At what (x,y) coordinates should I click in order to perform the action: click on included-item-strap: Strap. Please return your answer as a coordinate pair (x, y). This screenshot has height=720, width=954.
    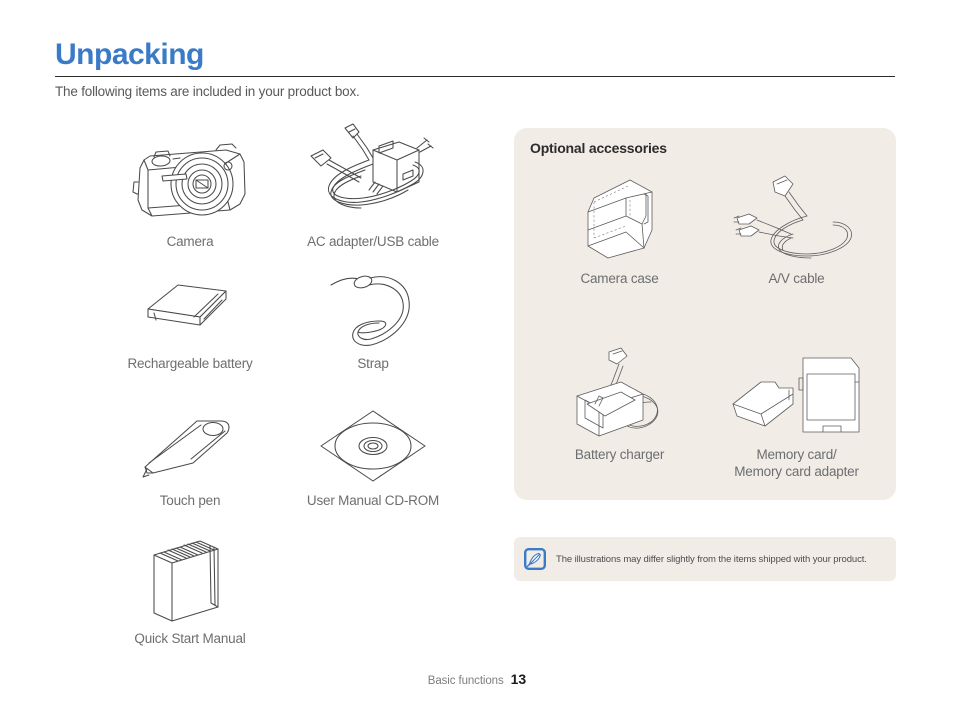
    Looking at the image, I should click on (373, 319).